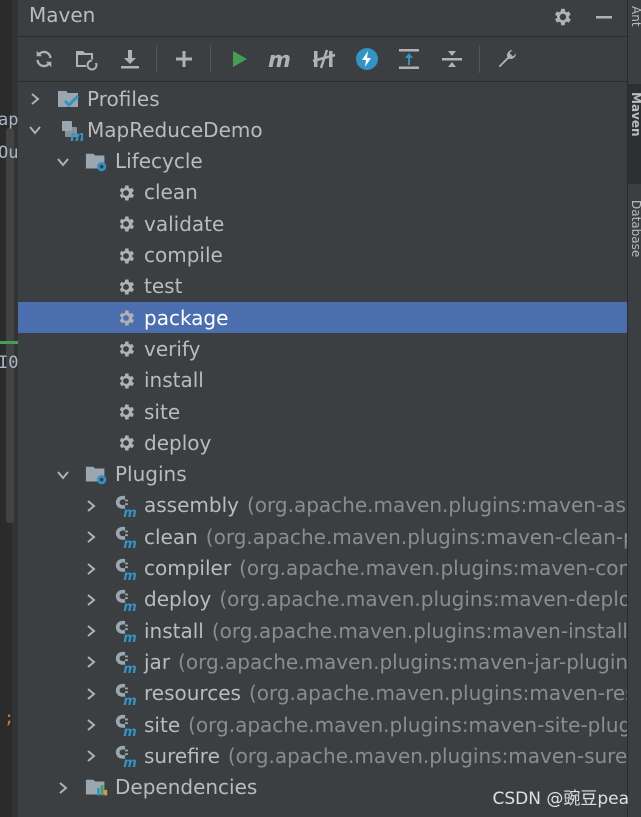  I want to click on maven-settings-button, so click(507, 59).